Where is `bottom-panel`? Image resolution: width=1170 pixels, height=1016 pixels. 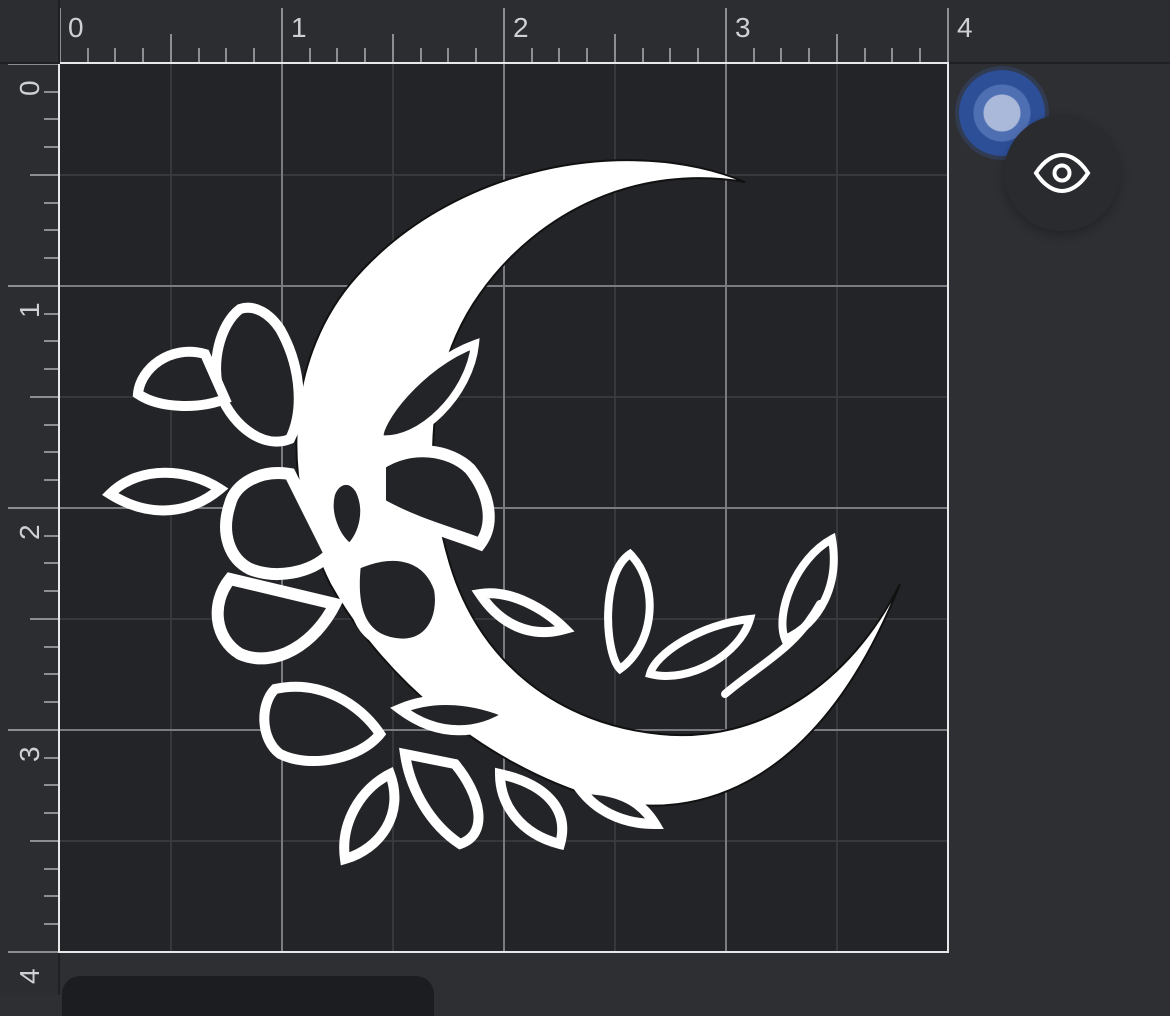 bottom-panel is located at coordinates (248, 996).